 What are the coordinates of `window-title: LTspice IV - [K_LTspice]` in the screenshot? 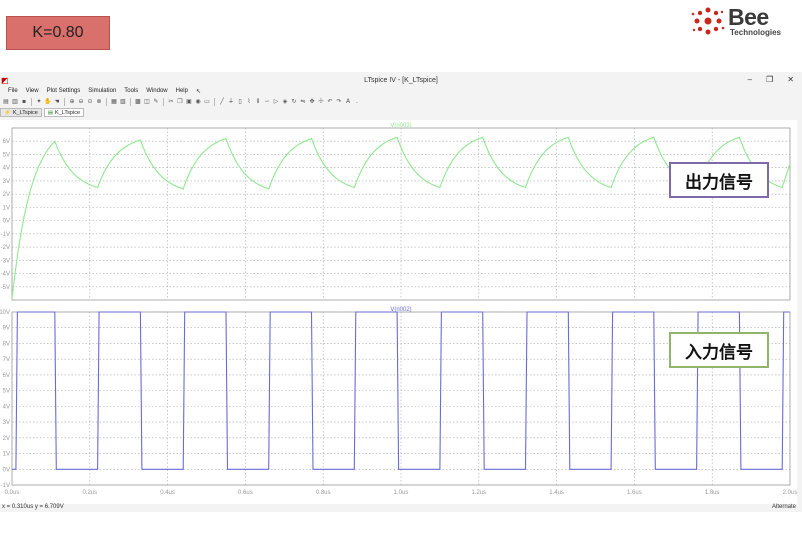 It's located at (401, 80).